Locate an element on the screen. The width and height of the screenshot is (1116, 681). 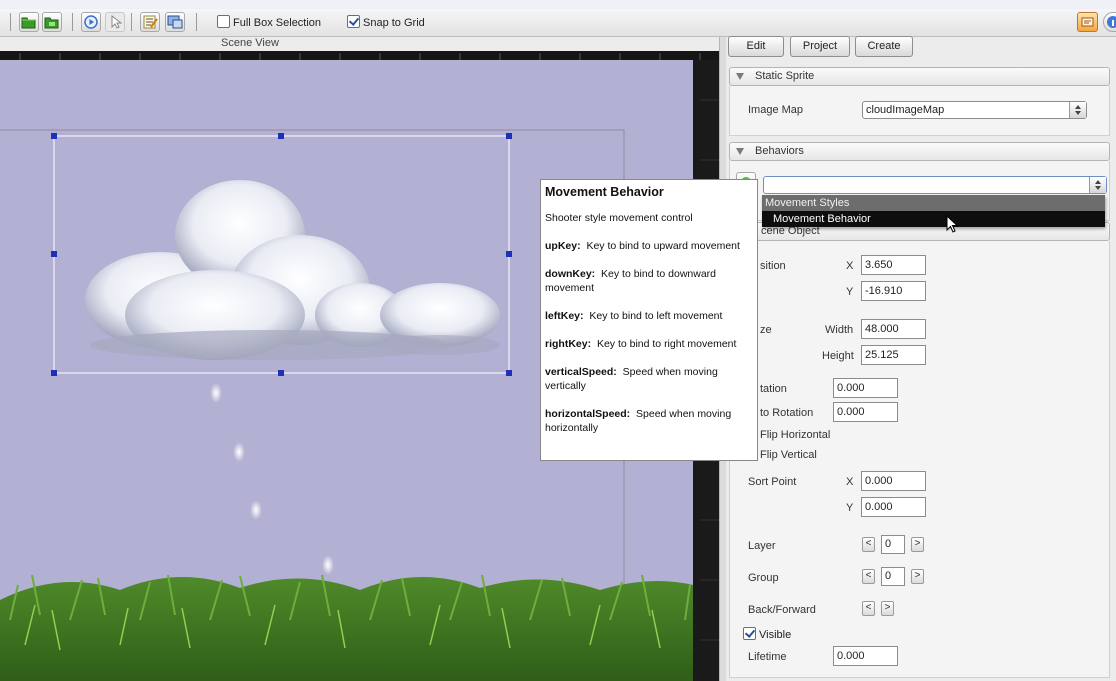
layer-decrement-button: < is located at coordinates (868, 544).